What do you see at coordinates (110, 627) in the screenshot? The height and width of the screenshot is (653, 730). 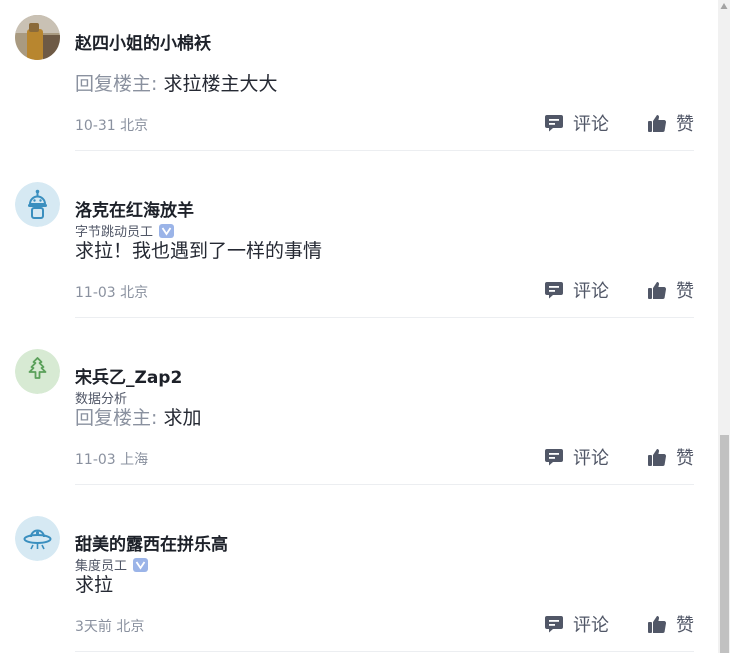 I see `comment-meta: 3天前 北京` at bounding box center [110, 627].